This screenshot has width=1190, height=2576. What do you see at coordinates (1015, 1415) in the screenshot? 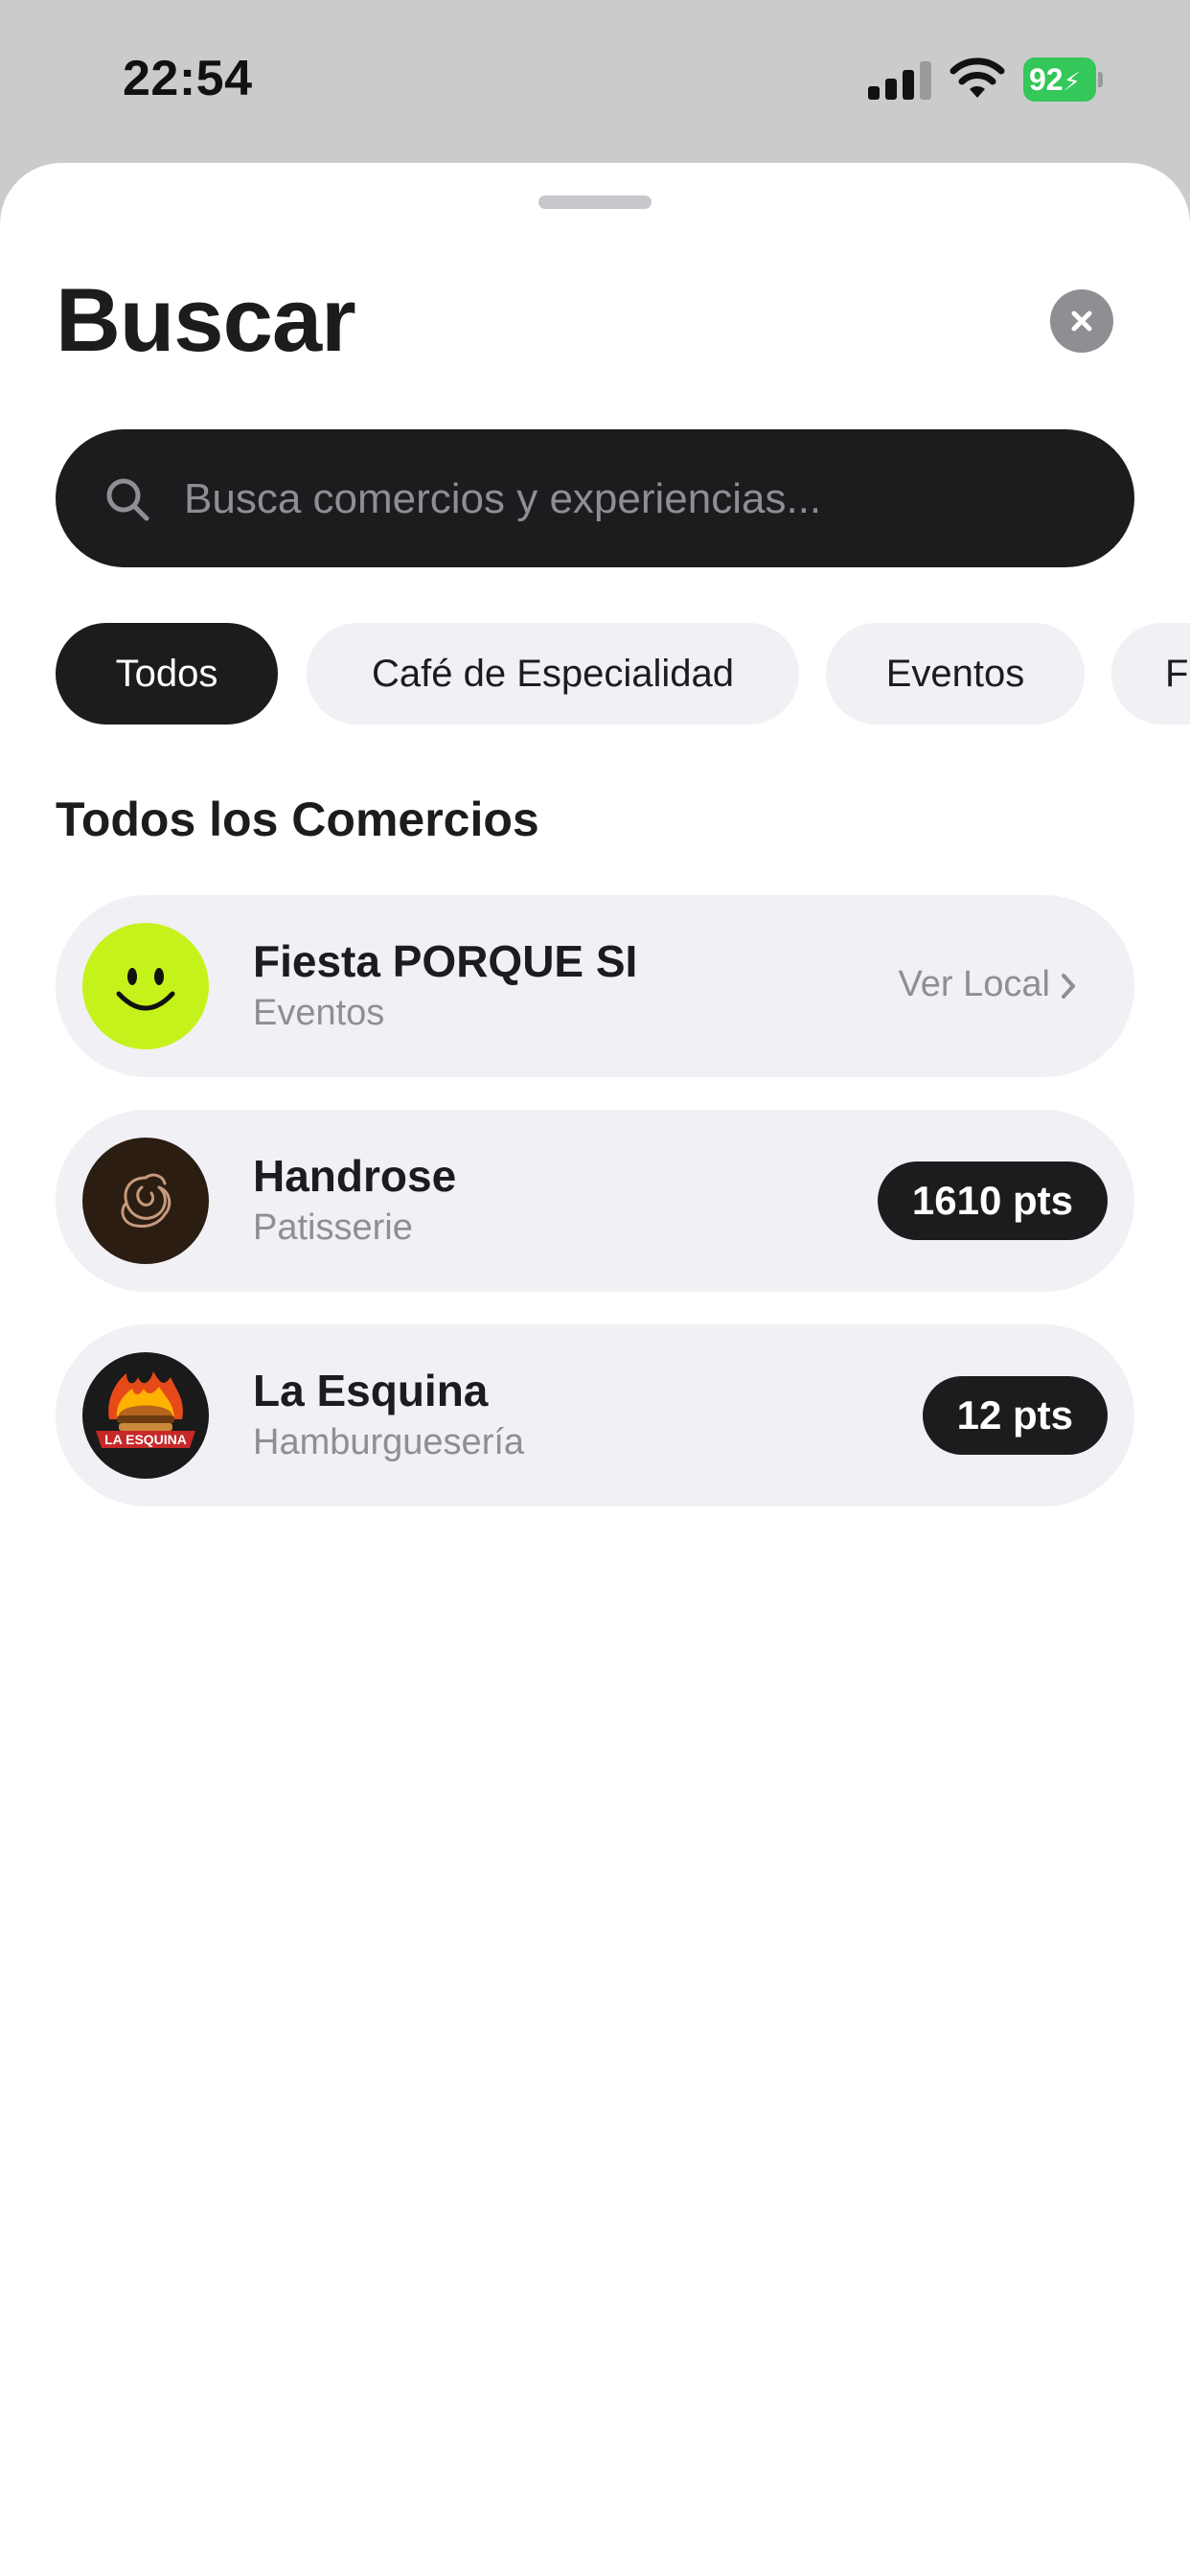
I see `points-badge: 12 pts` at bounding box center [1015, 1415].